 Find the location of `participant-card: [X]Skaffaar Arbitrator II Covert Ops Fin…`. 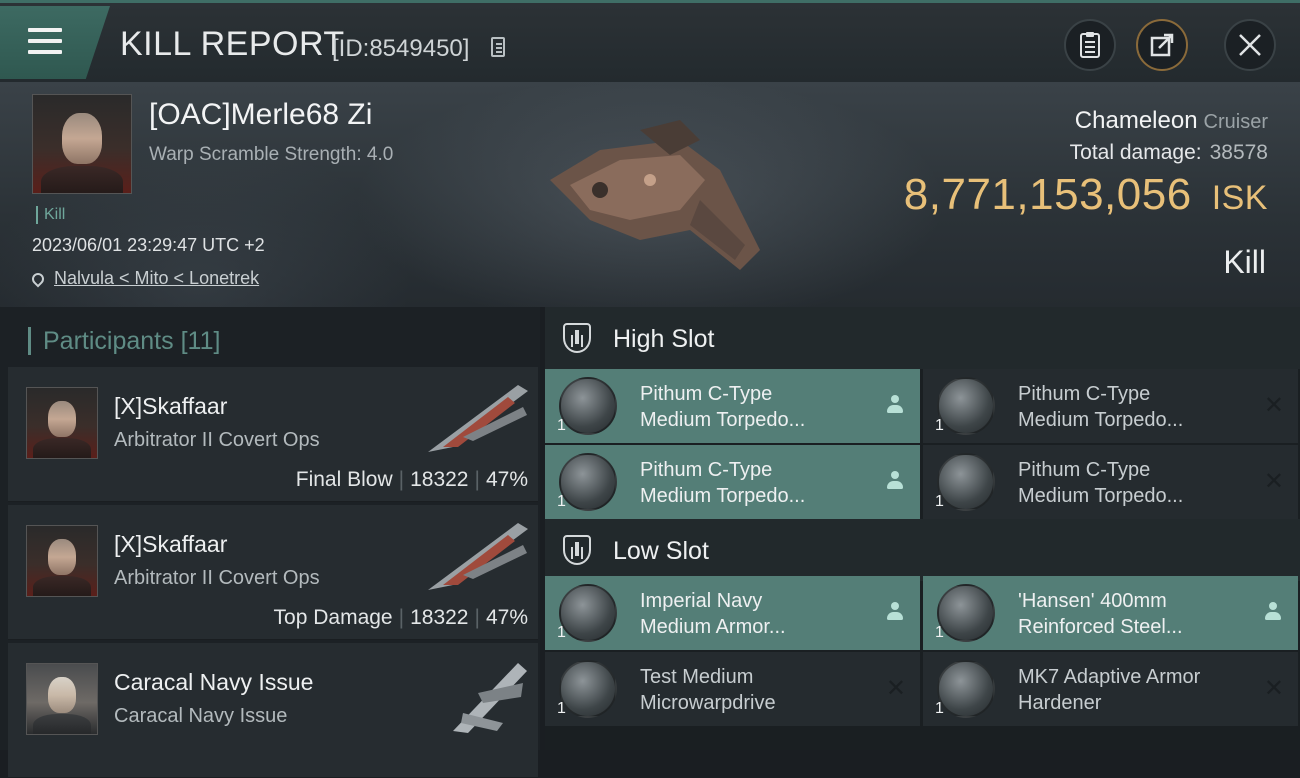

participant-card: [X]Skaffaar Arbitrator II Covert Ops Fin… is located at coordinates (273, 434).